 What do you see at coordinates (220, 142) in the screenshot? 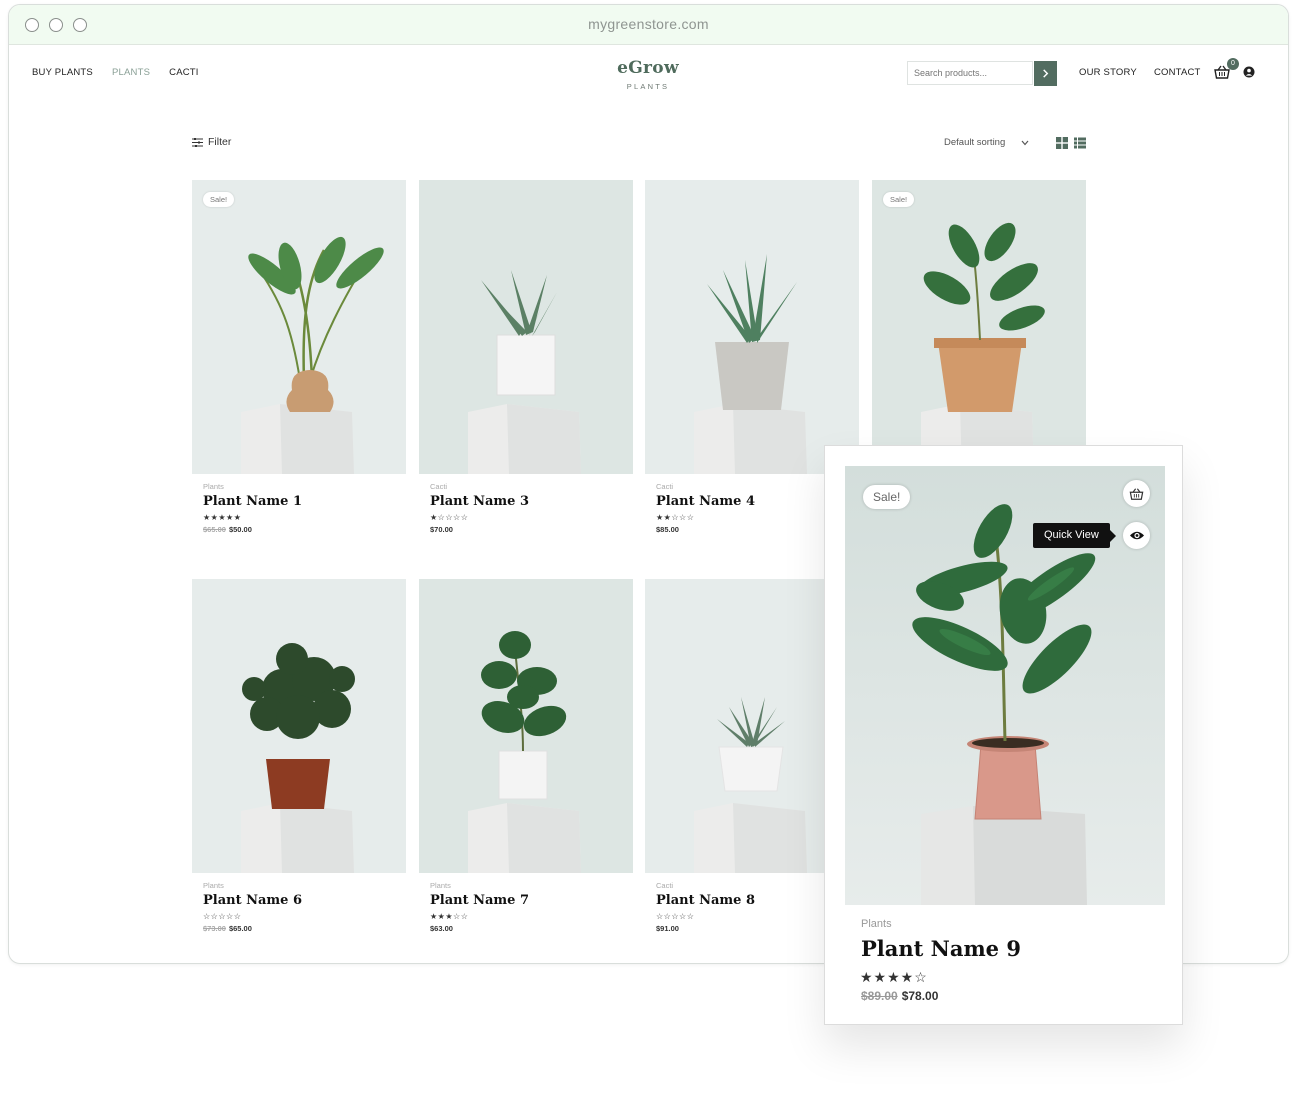
I see `filter-label: Filter` at bounding box center [220, 142].